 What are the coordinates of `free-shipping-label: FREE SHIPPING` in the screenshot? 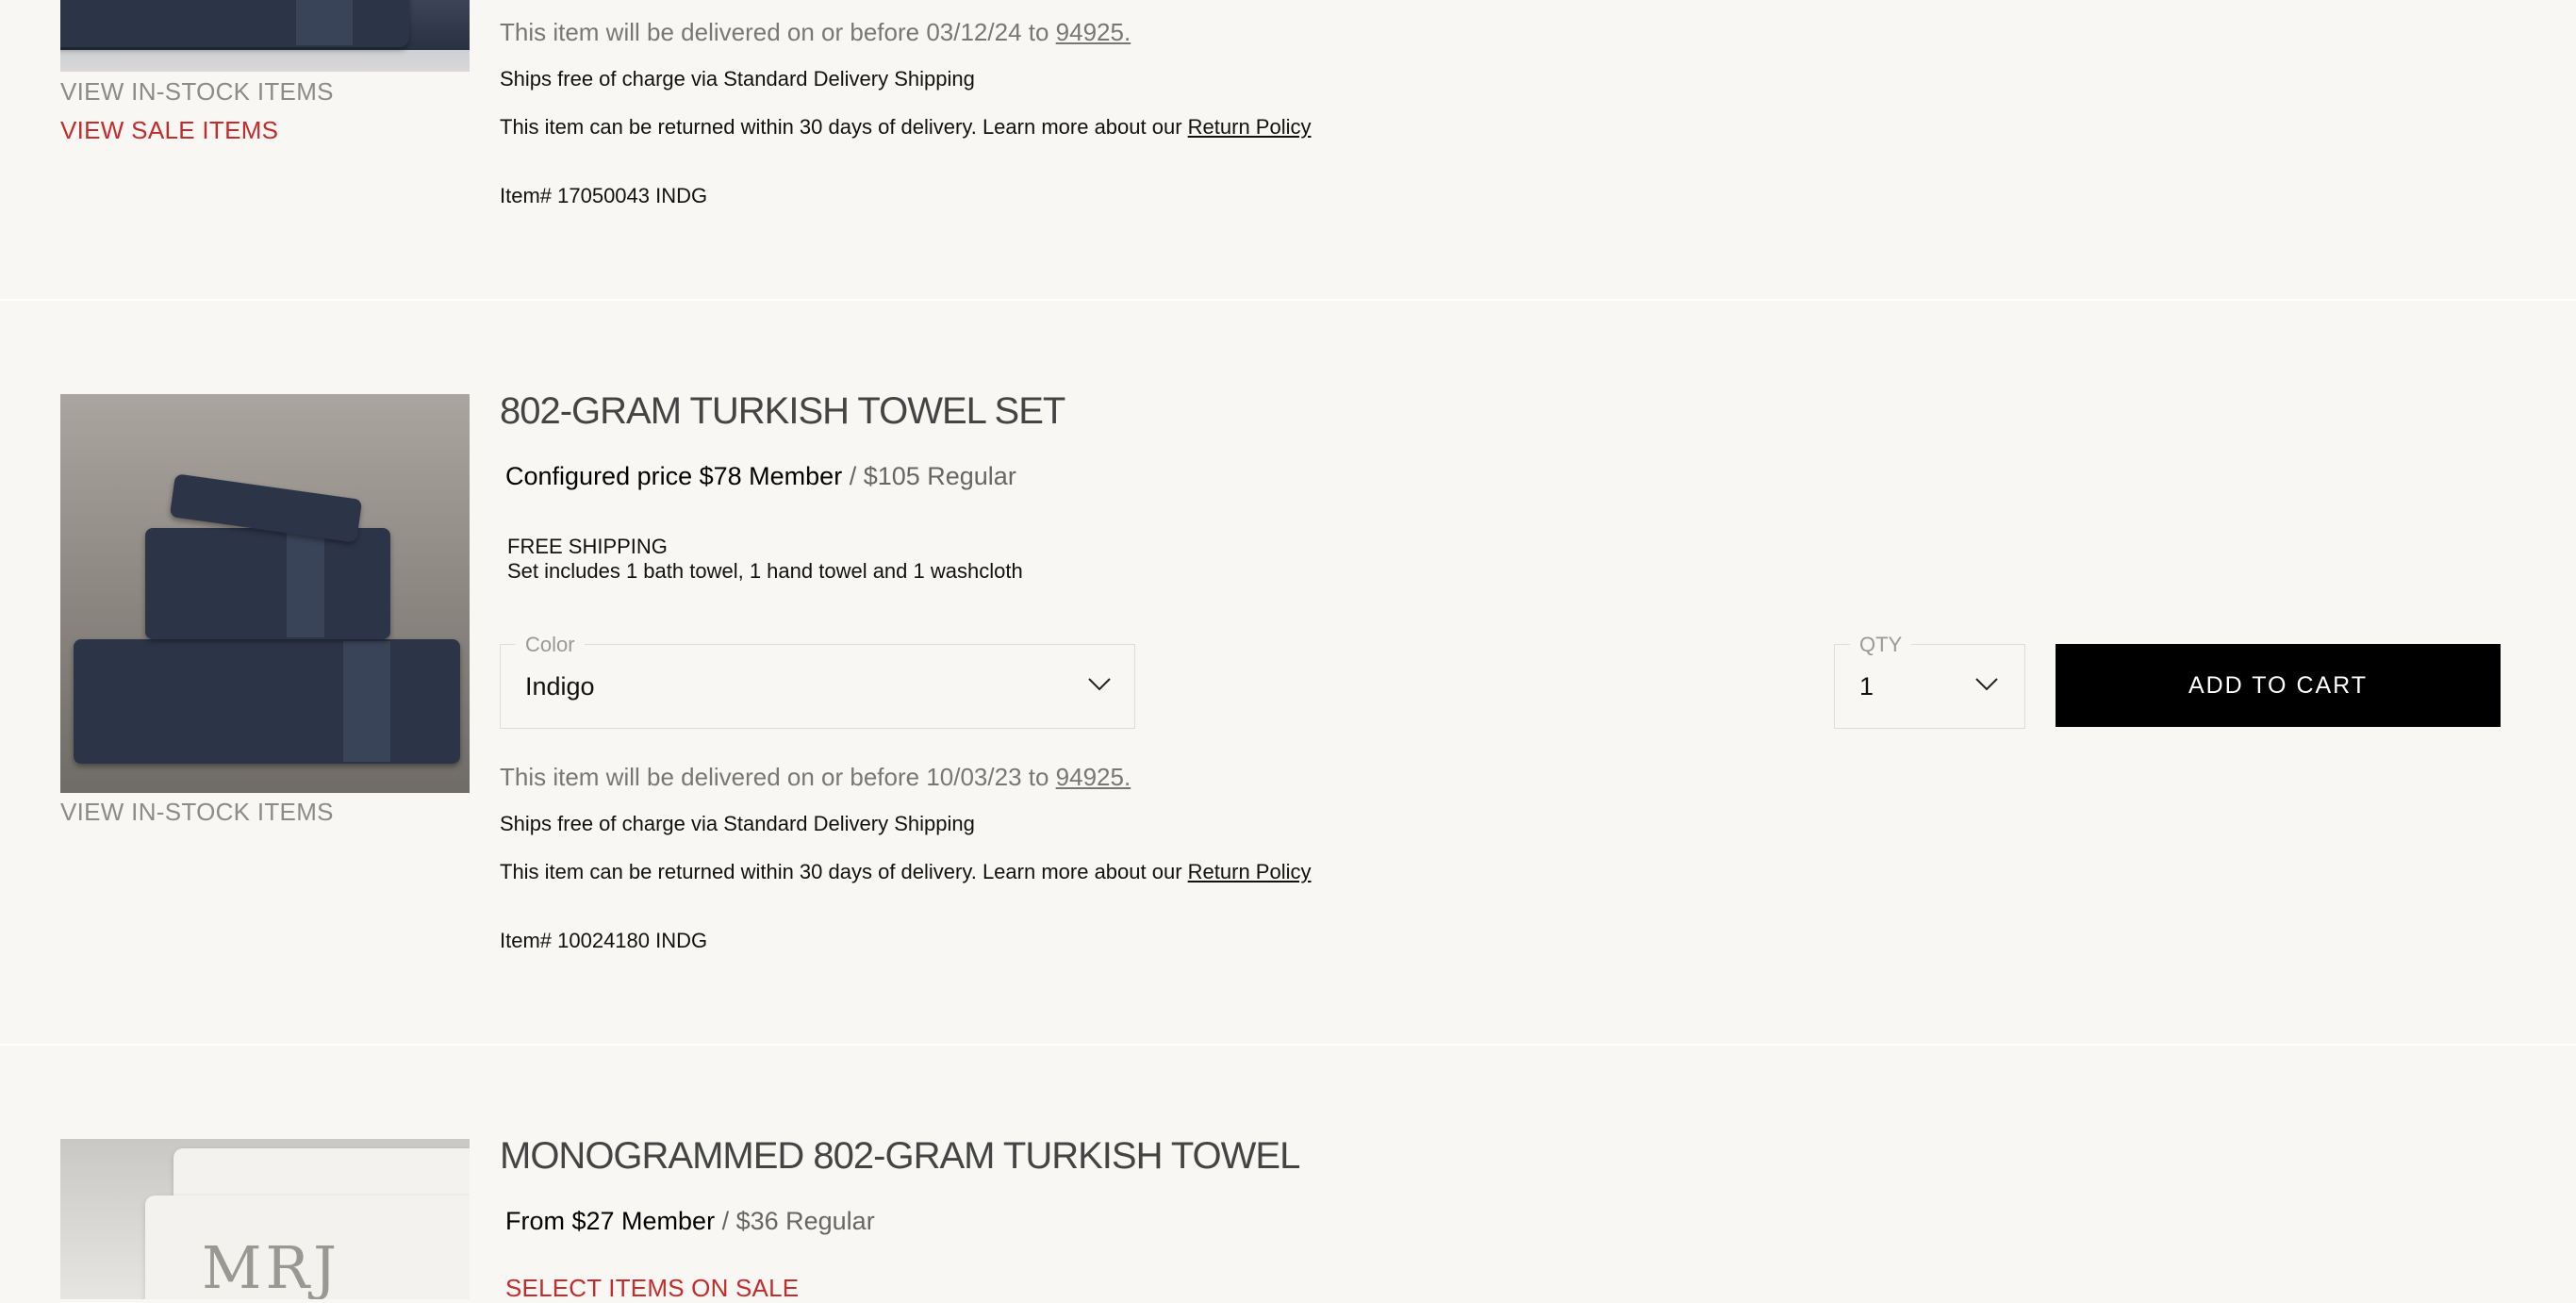 It's located at (587, 547).